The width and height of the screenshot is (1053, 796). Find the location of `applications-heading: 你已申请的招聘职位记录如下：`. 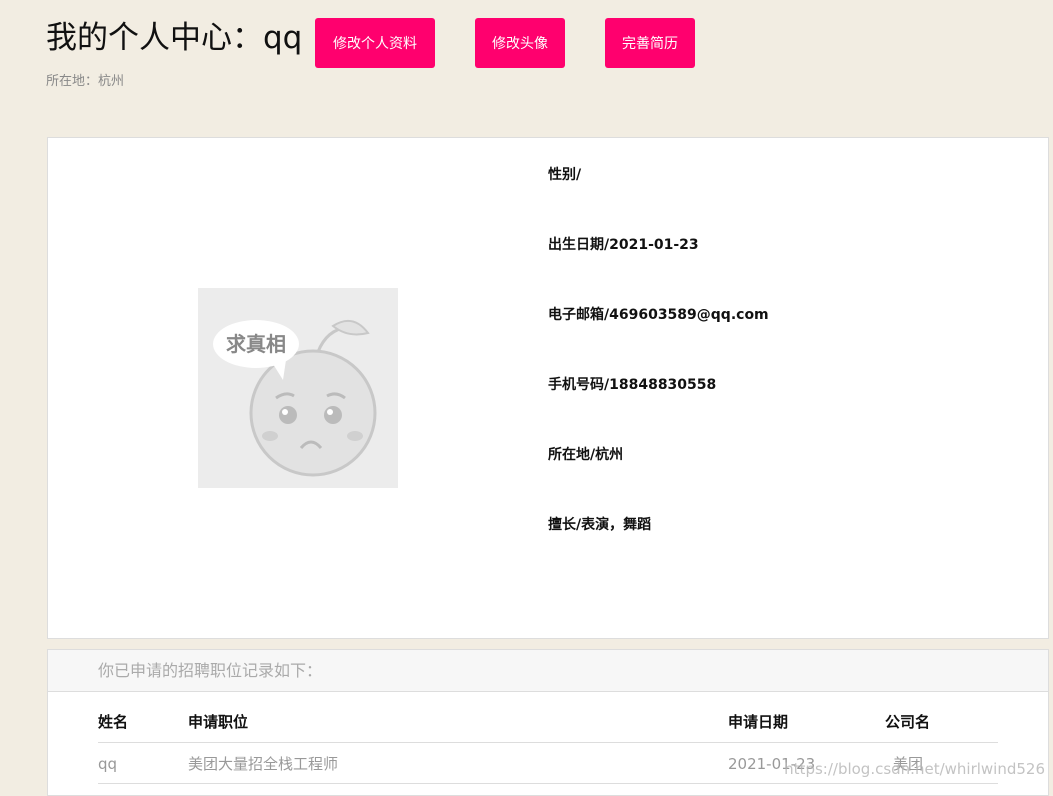

applications-heading: 你已申请的招聘职位记录如下： is located at coordinates (548, 671).